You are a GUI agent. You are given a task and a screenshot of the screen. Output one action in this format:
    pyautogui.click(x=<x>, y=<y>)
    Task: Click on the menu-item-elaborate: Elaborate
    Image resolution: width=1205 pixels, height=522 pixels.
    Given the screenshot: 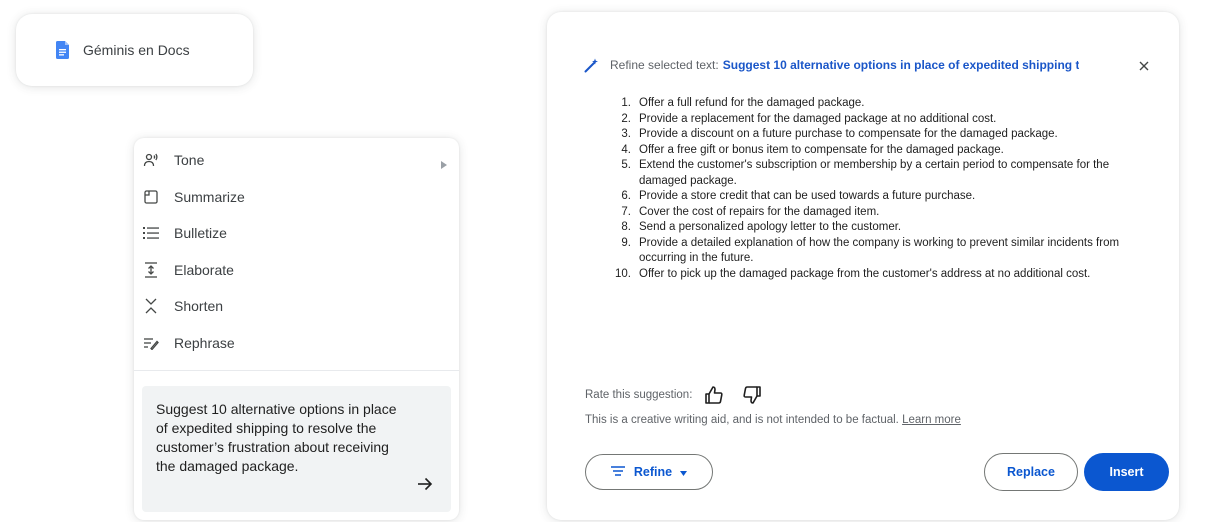 What is the action you would take?
    pyautogui.click(x=296, y=270)
    